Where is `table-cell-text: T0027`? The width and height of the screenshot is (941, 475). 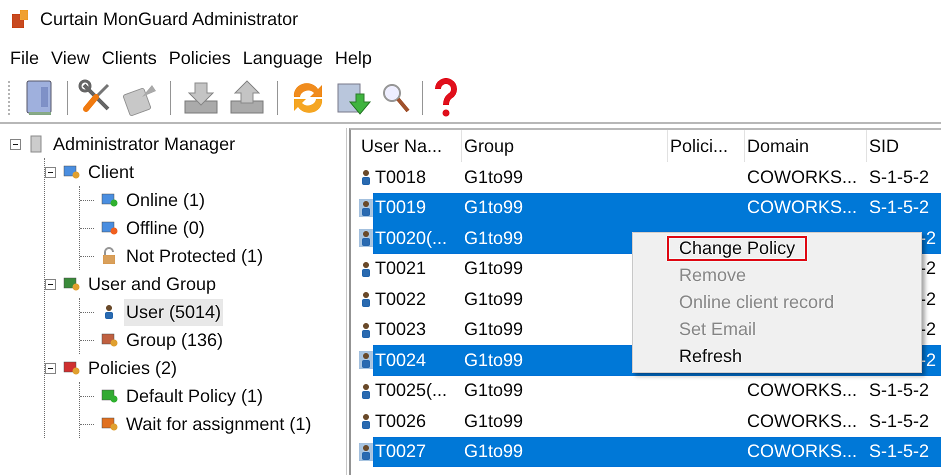
table-cell-text: T0027 is located at coordinates (401, 452).